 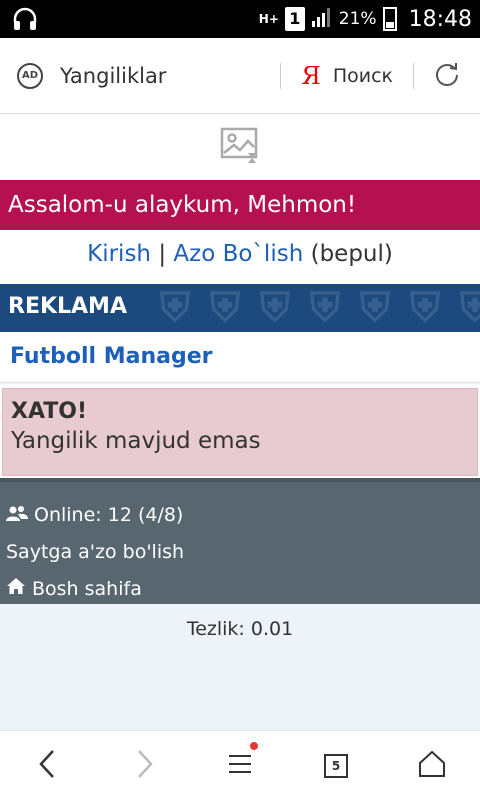 I want to click on ad-header: ⛨ ⛨ ⛨ ⛨ ⛨ ⛨ ⛨ REKLAMA, so click(x=240, y=308).